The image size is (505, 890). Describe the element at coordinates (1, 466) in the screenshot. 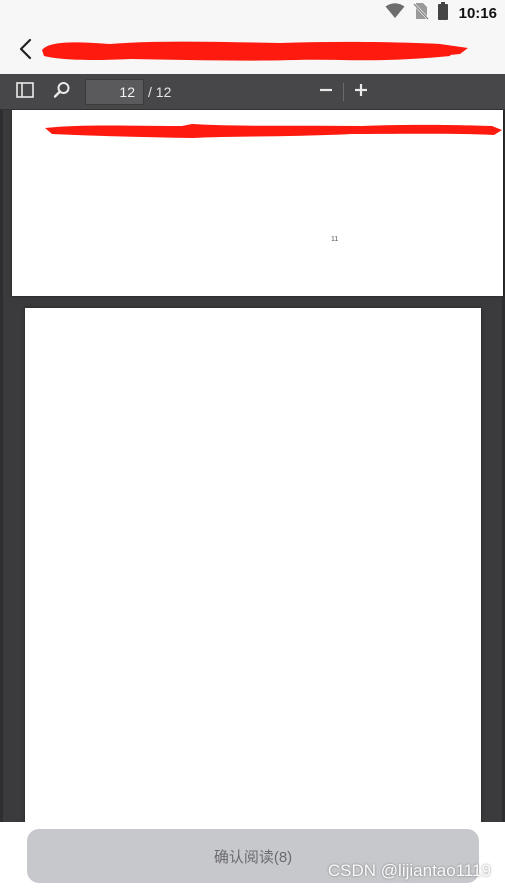

I see `viewer-edge` at that location.